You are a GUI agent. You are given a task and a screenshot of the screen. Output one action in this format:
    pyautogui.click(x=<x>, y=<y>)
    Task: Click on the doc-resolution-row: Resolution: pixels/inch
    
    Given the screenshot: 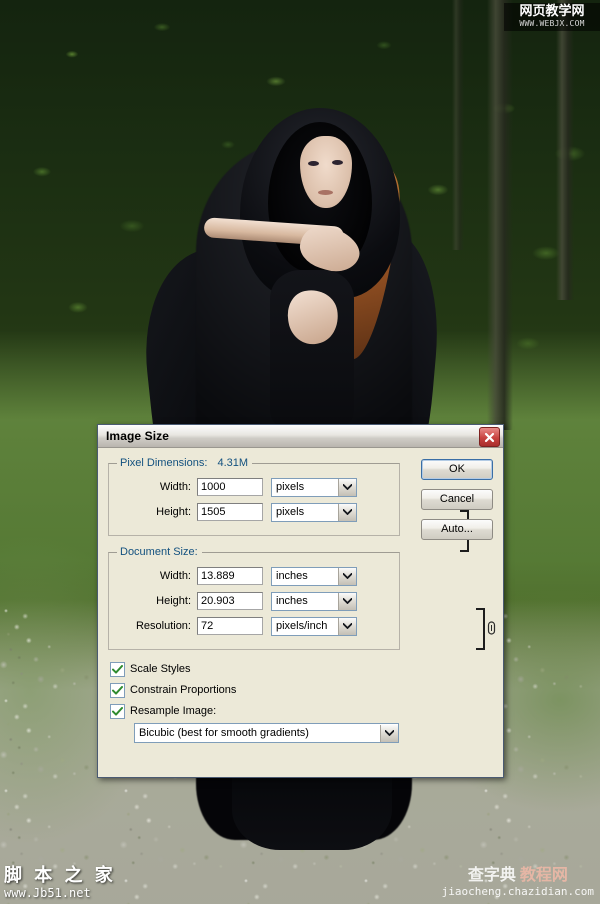 What is the action you would take?
    pyautogui.click(x=254, y=626)
    